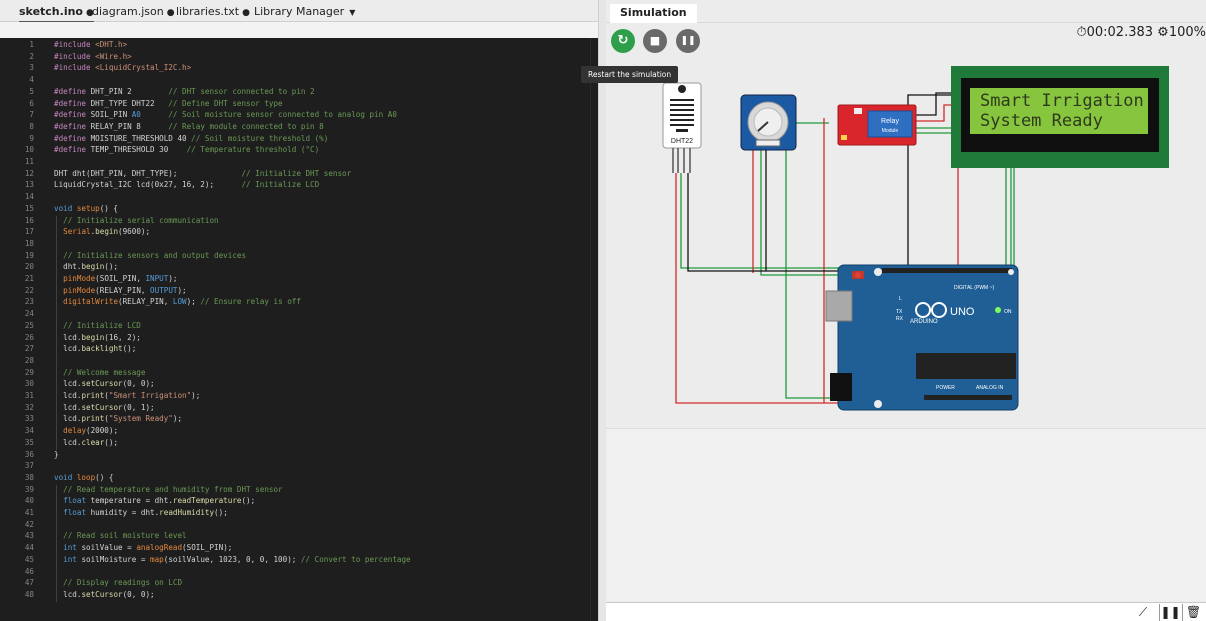 This screenshot has height=621, width=1206. Describe the element at coordinates (623, 41) in the screenshot. I see `restart-simulation-button: ↻` at that location.